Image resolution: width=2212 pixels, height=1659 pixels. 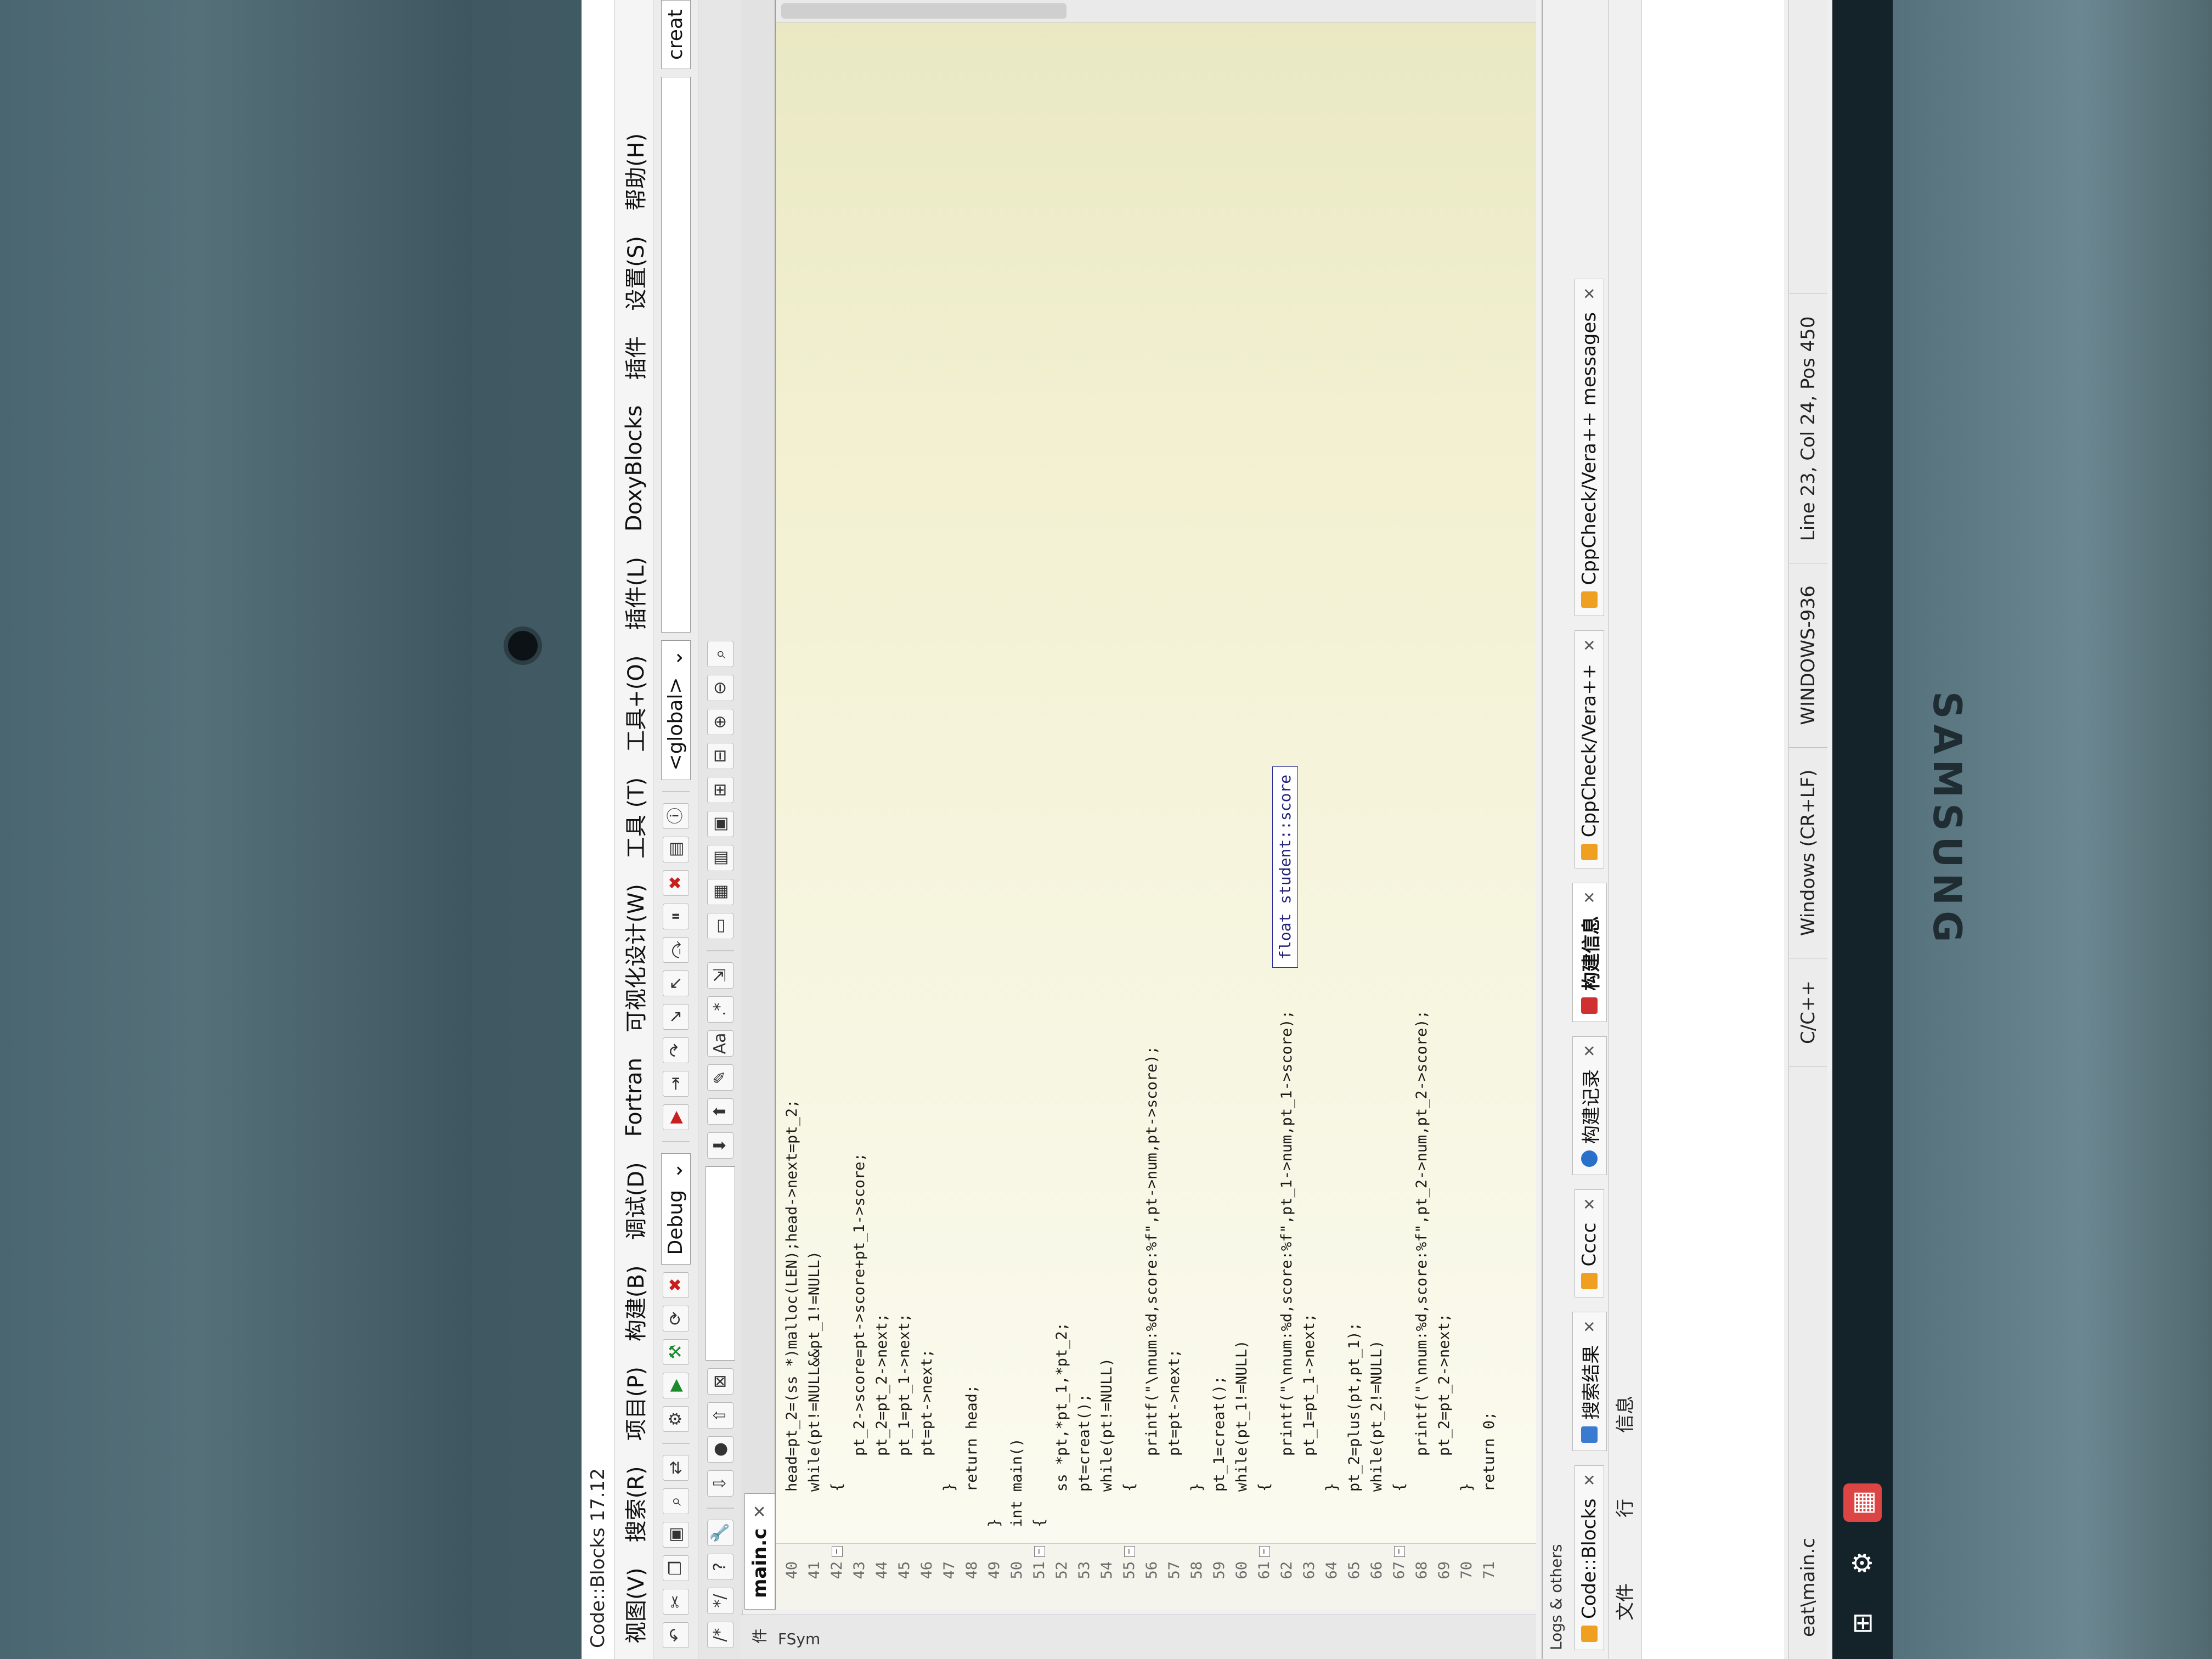 I want to click on function-select, so click(x=676, y=355).